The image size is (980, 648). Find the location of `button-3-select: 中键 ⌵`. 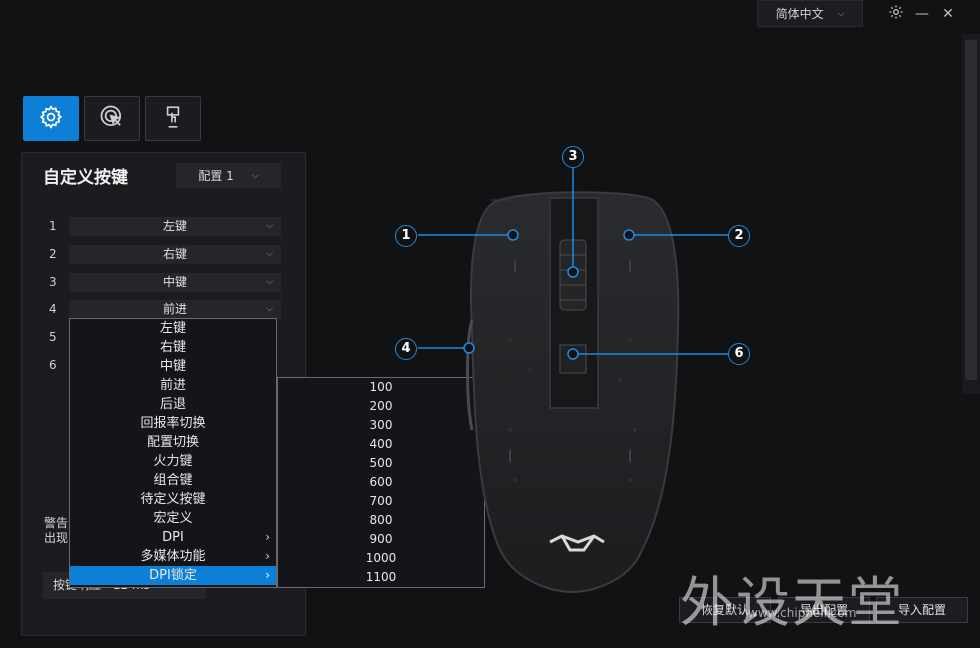

button-3-select: 中键 ⌵ is located at coordinates (175, 282).